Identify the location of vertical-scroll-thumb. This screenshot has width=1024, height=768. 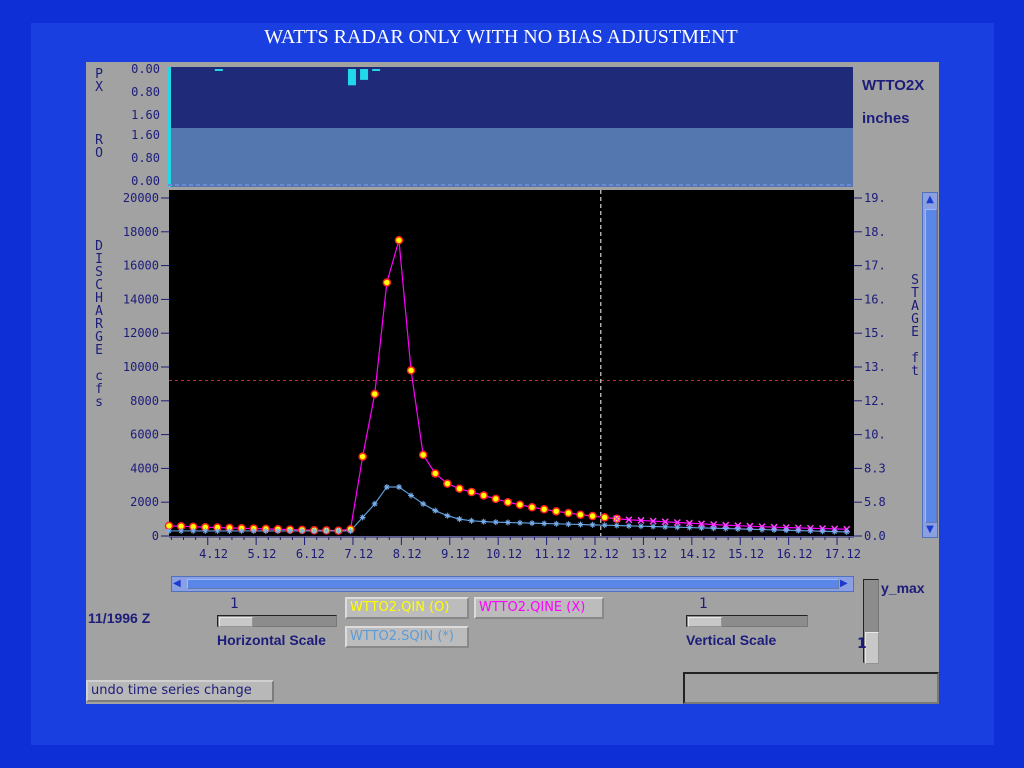
(931, 366).